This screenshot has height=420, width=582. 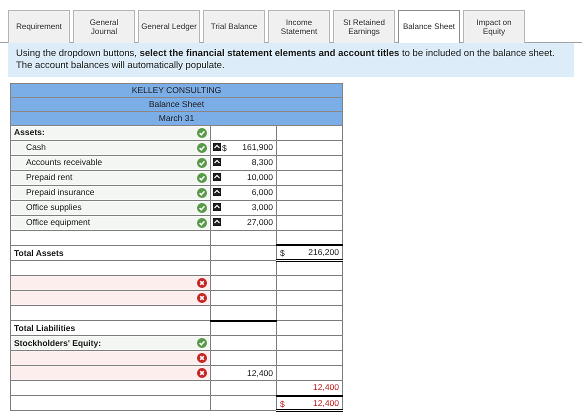 I want to click on account-title: Total Assets, so click(x=39, y=253).